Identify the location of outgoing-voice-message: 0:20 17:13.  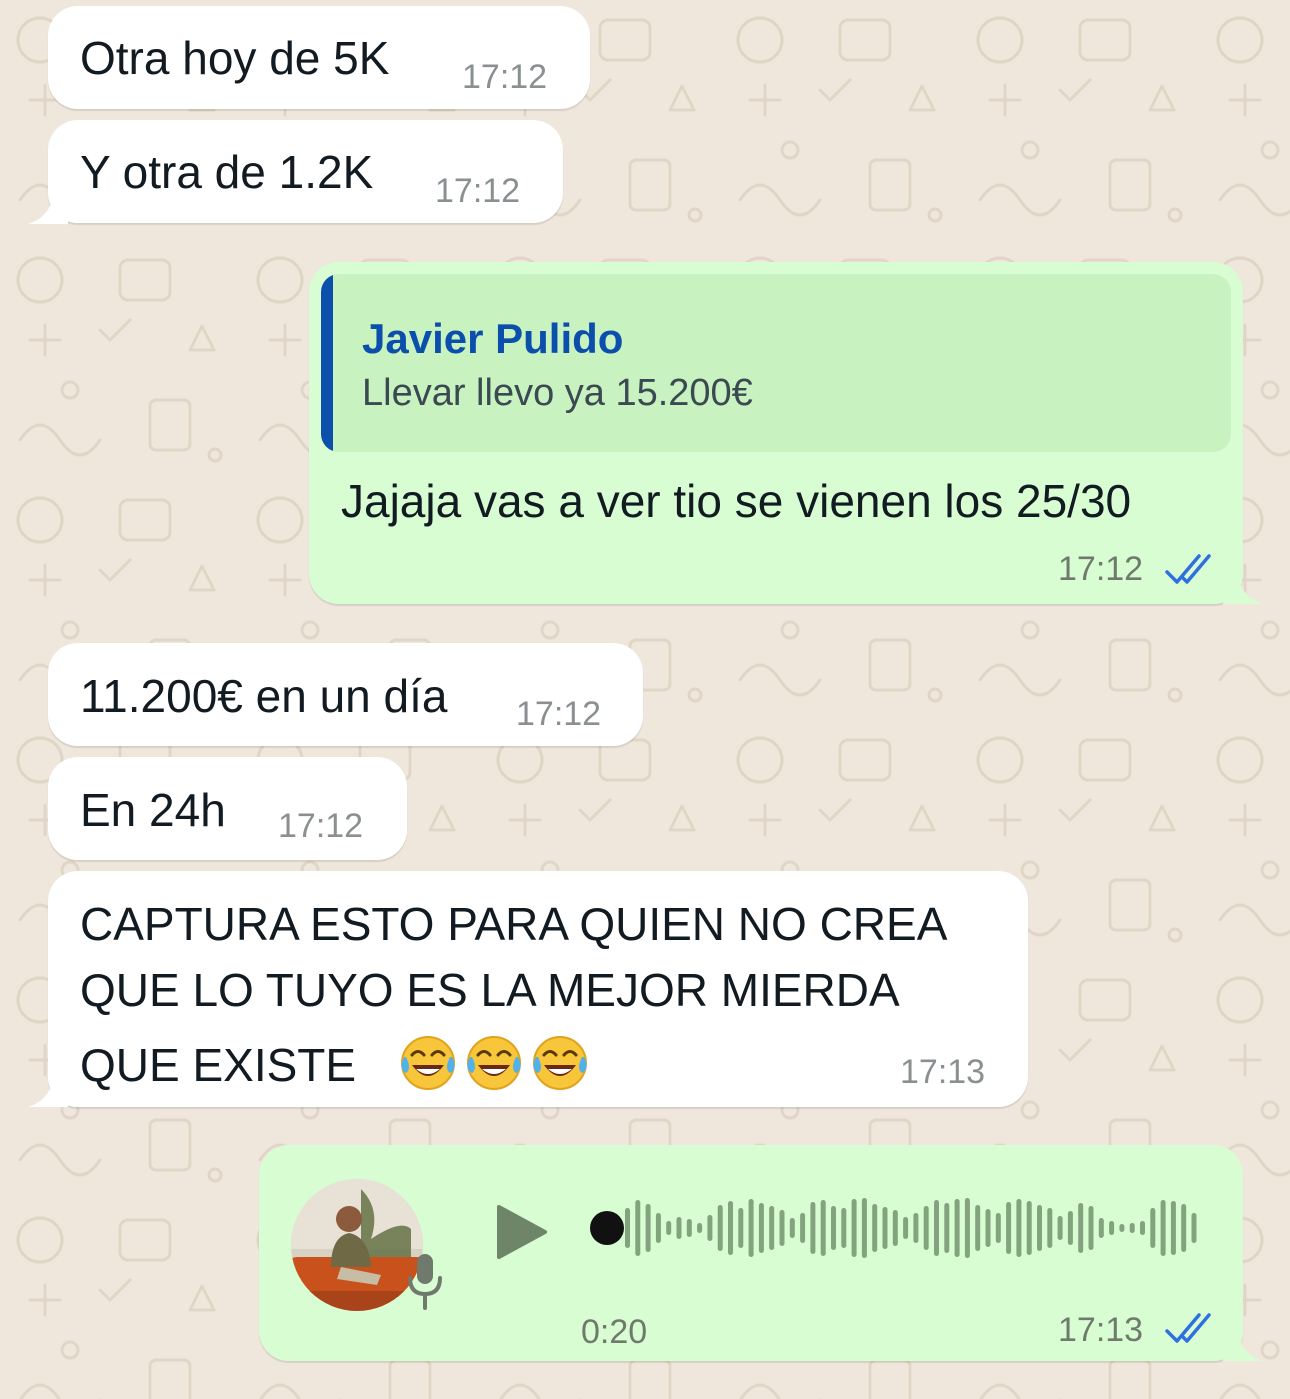
(761, 1253).